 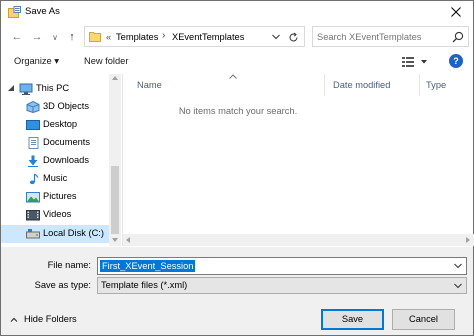 I want to click on refresh-icon, so click(x=293, y=36).